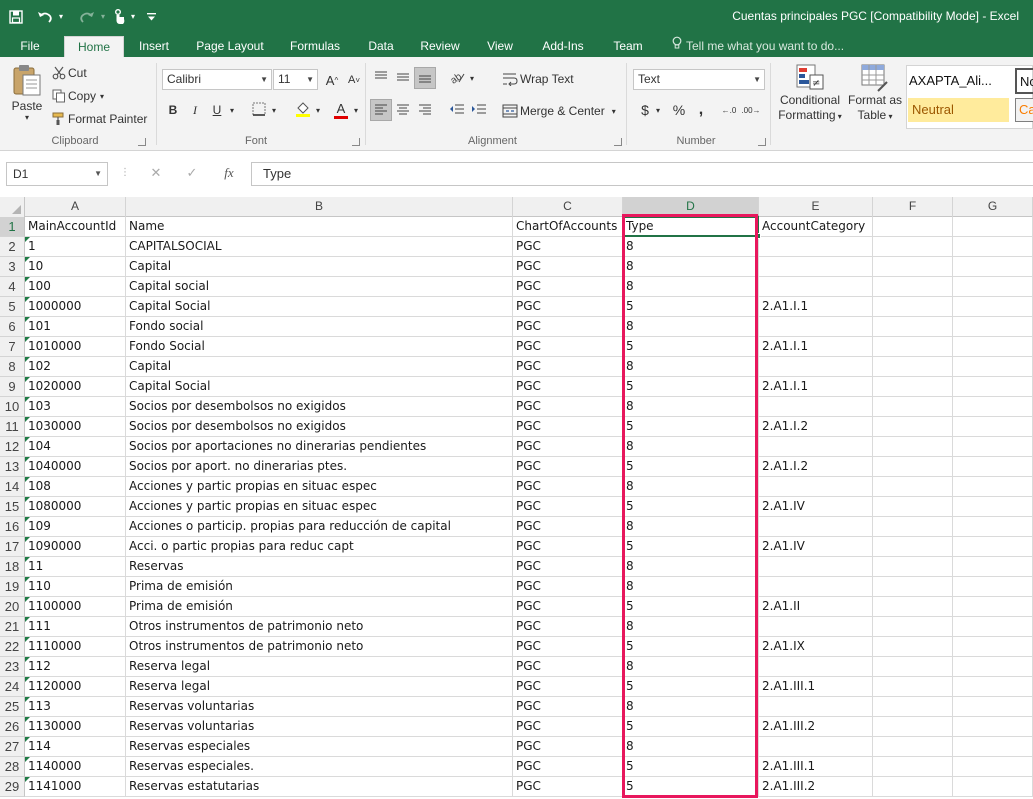 Image resolution: width=1033 pixels, height=799 pixels. What do you see at coordinates (568, 367) in the screenshot?
I see `cell-c8: PGC` at bounding box center [568, 367].